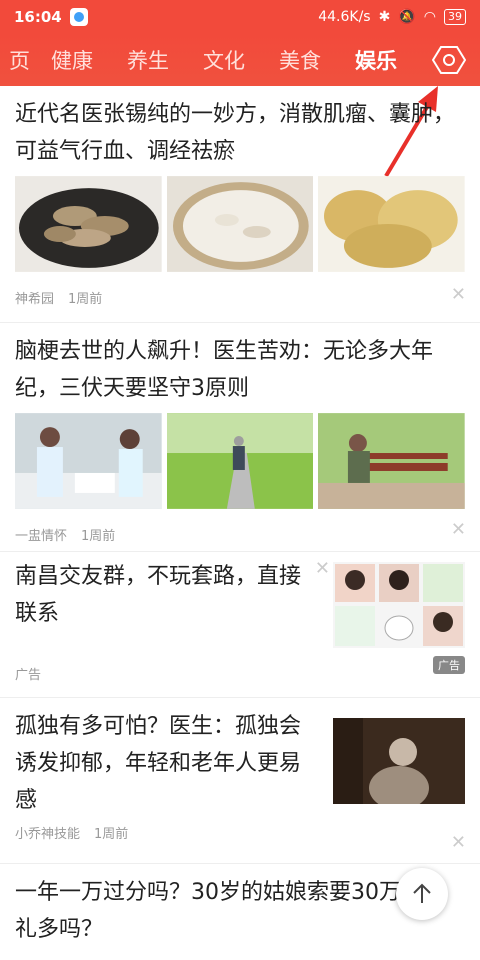  What do you see at coordinates (240, 673) in the screenshot?
I see `ad-meta: 广告` at bounding box center [240, 673].